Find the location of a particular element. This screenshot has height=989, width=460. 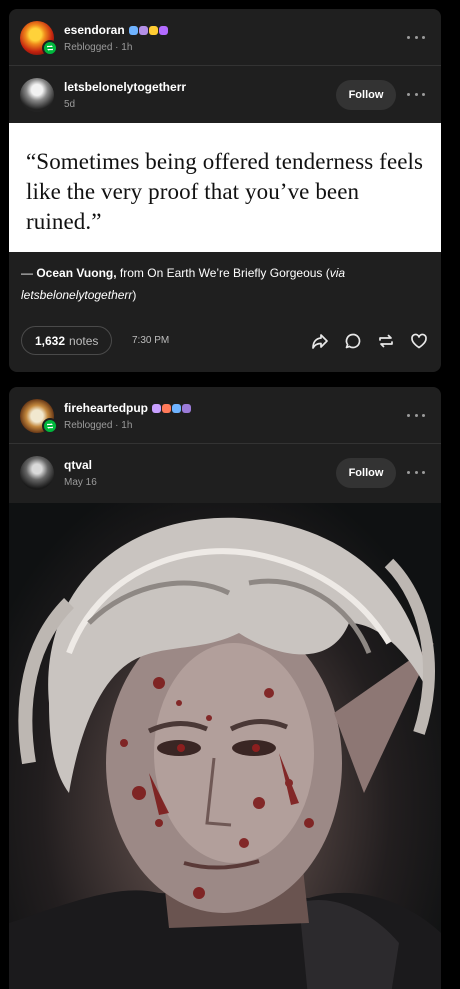

reblog-header: fireheartedpup Reblogged · 1h is located at coordinates (225, 415).